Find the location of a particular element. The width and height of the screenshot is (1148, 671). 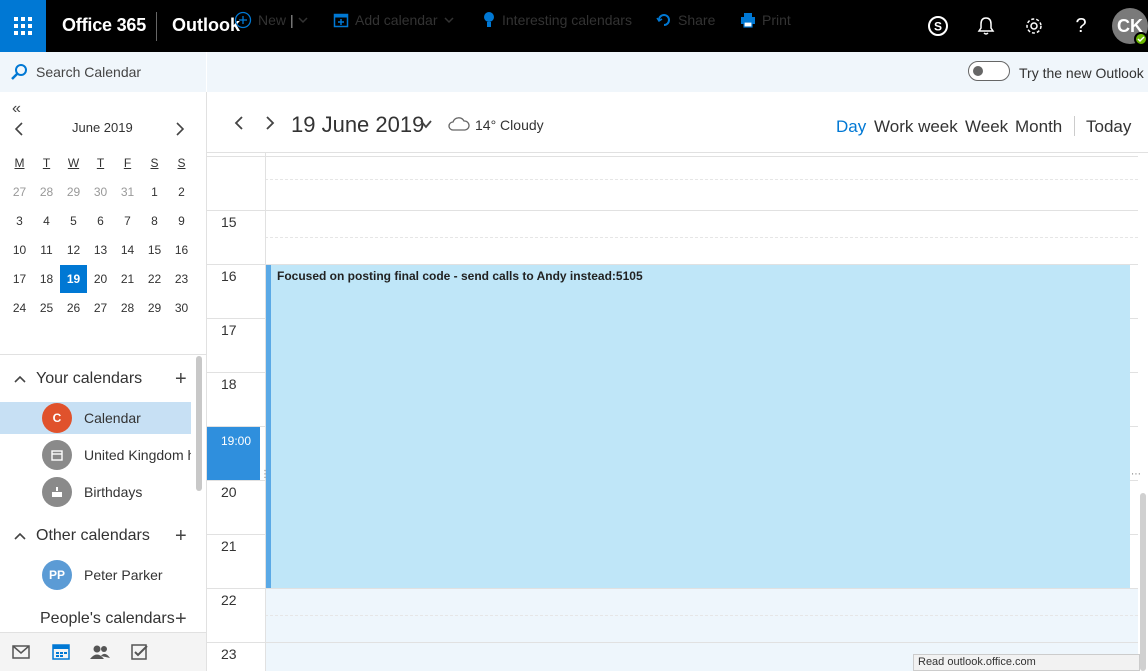

mini-calendar-day: 1 is located at coordinates (154, 192).